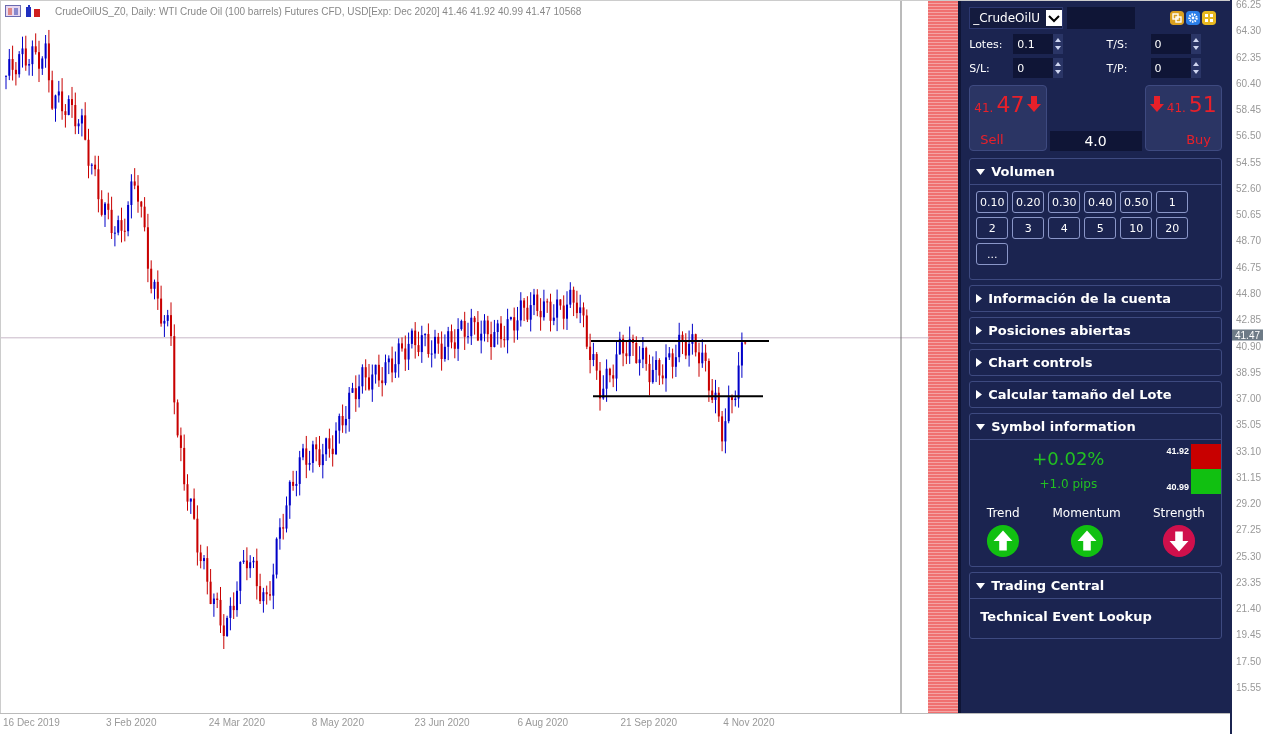  What do you see at coordinates (1249, 57) in the screenshot?
I see `price-label: 62.35` at bounding box center [1249, 57].